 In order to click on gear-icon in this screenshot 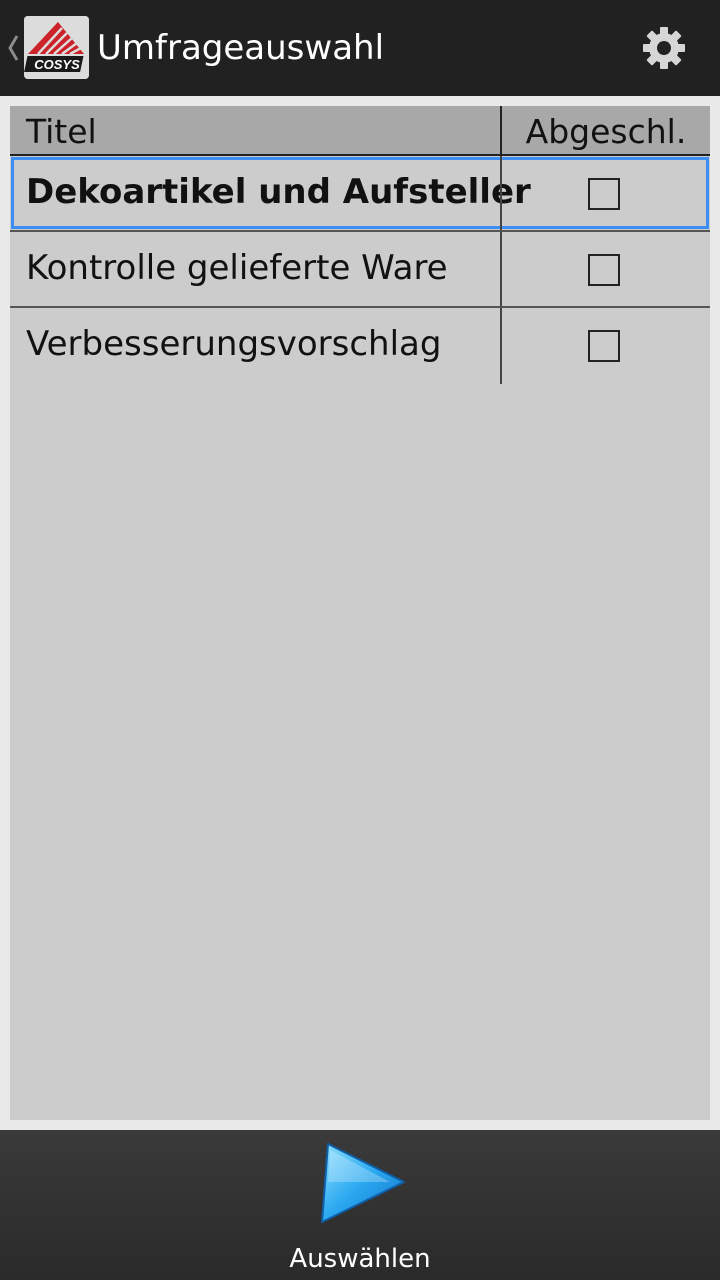, I will do `click(664, 48)`.